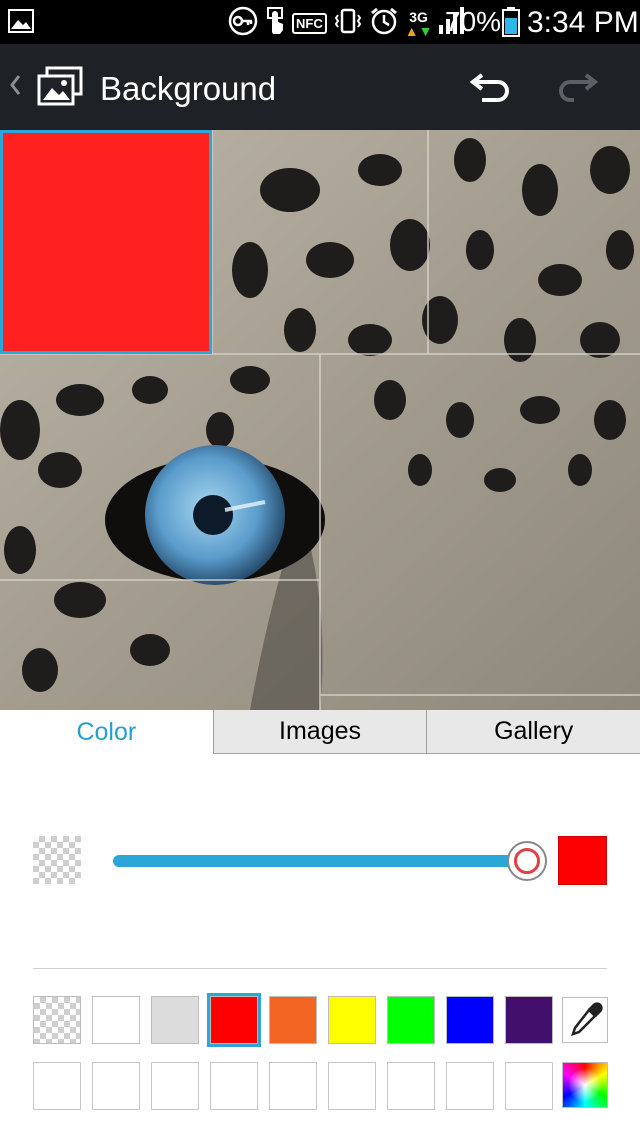 The height and width of the screenshot is (1138, 640). I want to click on divider, so click(320, 968).